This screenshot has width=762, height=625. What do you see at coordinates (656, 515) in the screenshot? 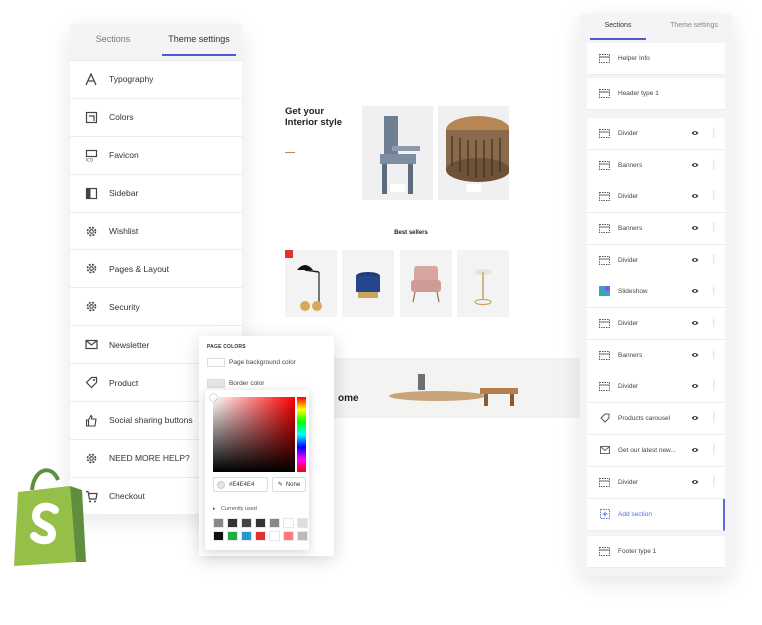
I see `add-section-button: Add section` at bounding box center [656, 515].